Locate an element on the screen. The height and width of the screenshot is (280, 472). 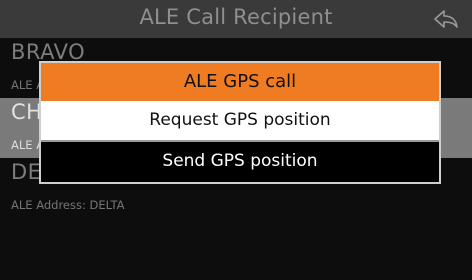
send-gps-position-option: Send GPS position is located at coordinates (240, 161).